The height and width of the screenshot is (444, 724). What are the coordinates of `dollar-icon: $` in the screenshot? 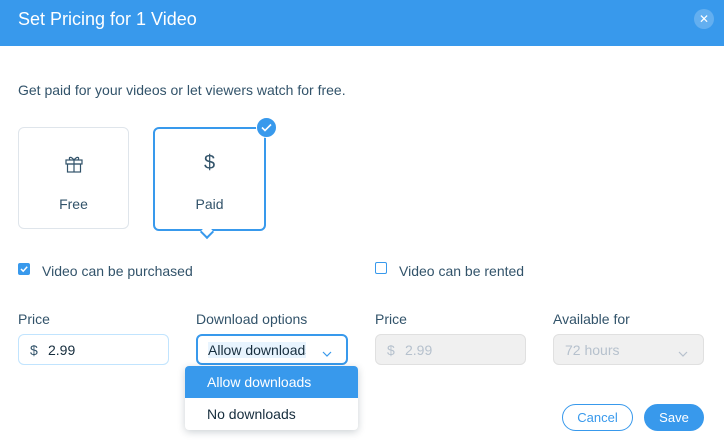 It's located at (209, 163).